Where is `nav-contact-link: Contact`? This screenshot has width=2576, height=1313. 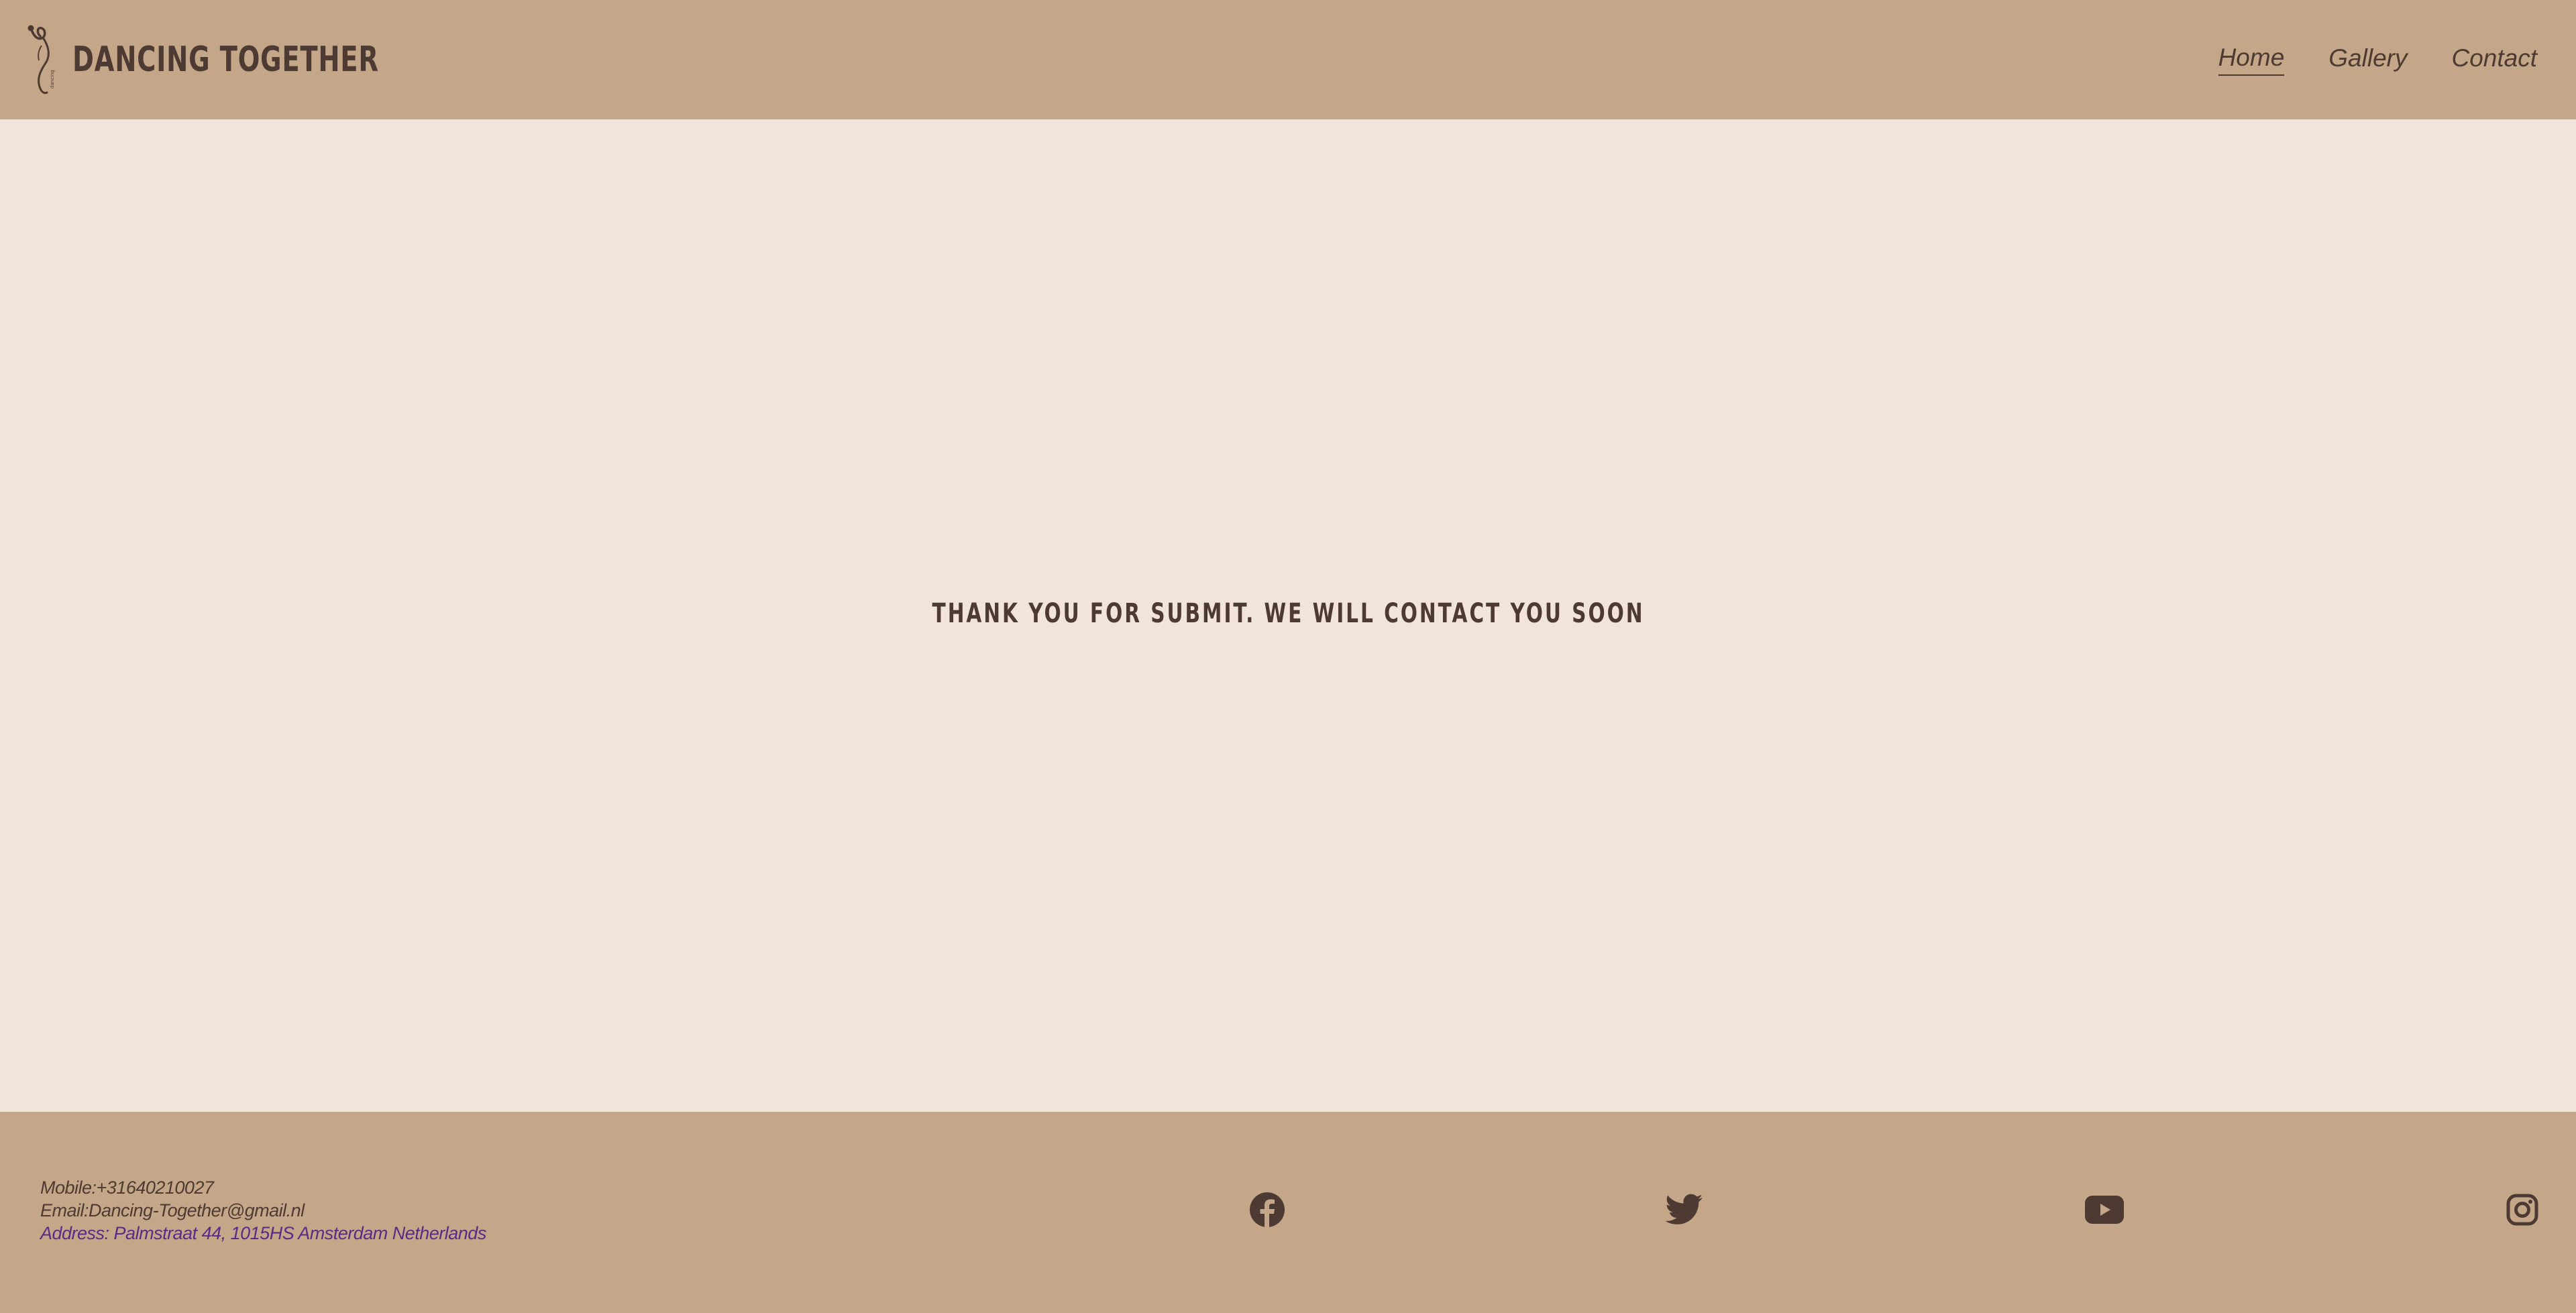 nav-contact-link: Contact is located at coordinates (2494, 59).